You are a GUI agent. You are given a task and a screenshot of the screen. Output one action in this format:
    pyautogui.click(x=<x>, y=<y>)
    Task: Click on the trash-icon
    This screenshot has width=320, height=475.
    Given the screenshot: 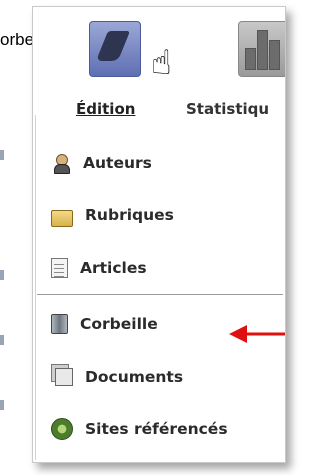 What is the action you would take?
    pyautogui.click(x=59, y=324)
    